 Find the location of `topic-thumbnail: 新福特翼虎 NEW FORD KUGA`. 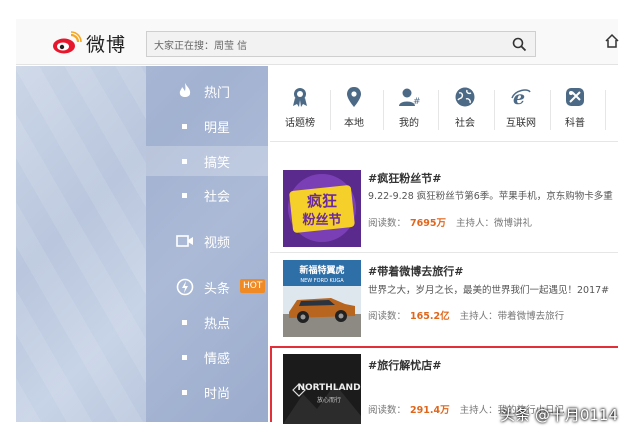

topic-thumbnail: 新福特翼虎 NEW FORD KUGA is located at coordinates (322, 298).